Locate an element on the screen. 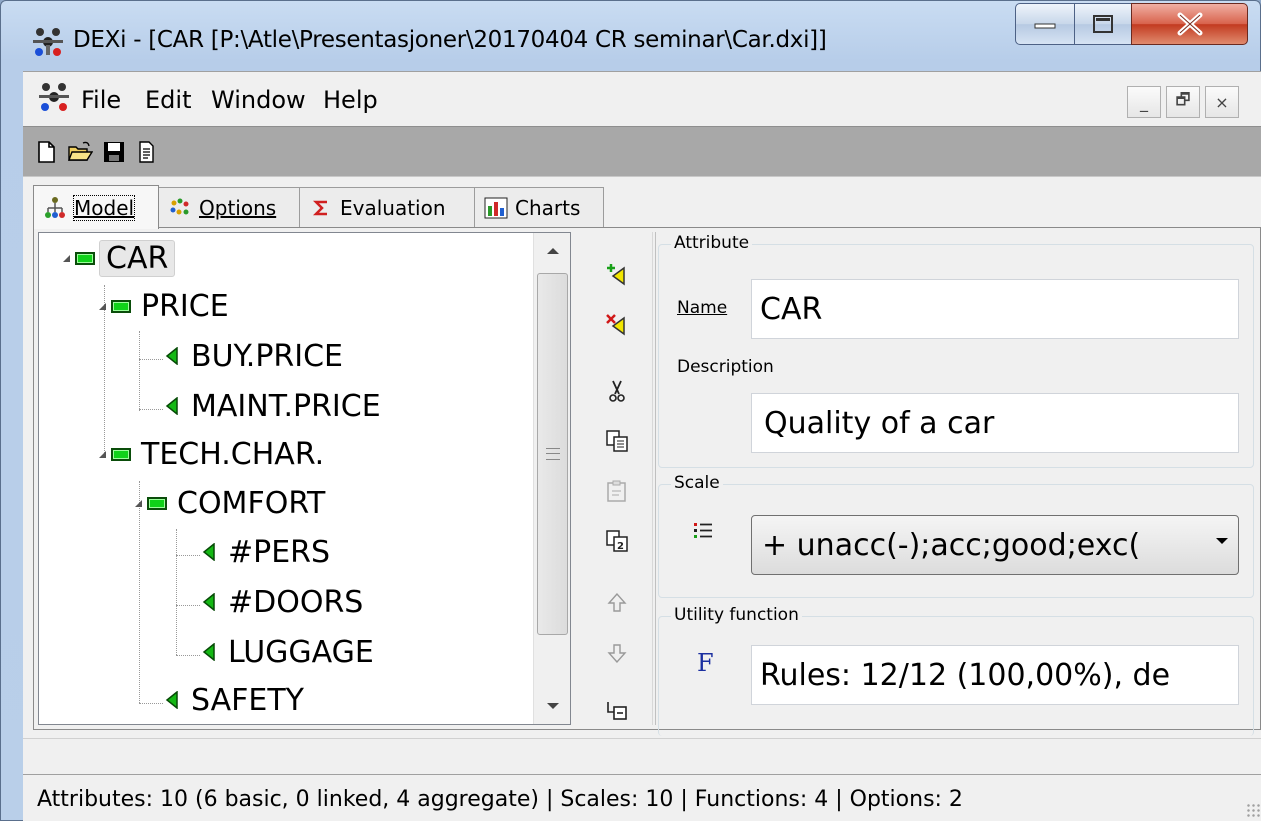  child-window-icon is located at coordinates (54, 97).